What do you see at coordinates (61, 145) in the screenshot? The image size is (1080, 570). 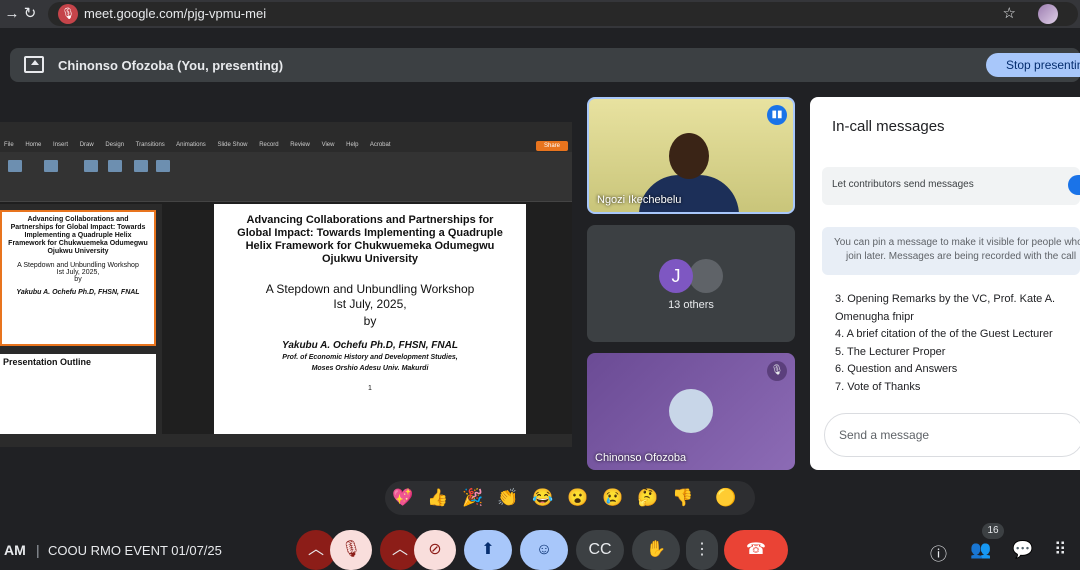 I see `ppt-tab: Insert` at bounding box center [61, 145].